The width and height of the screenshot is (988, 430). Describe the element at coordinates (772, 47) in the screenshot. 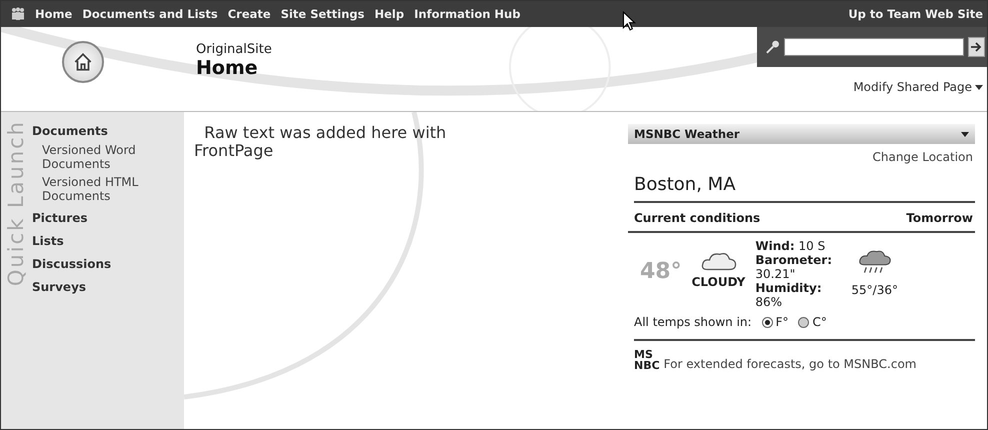

I see `search-icon` at that location.